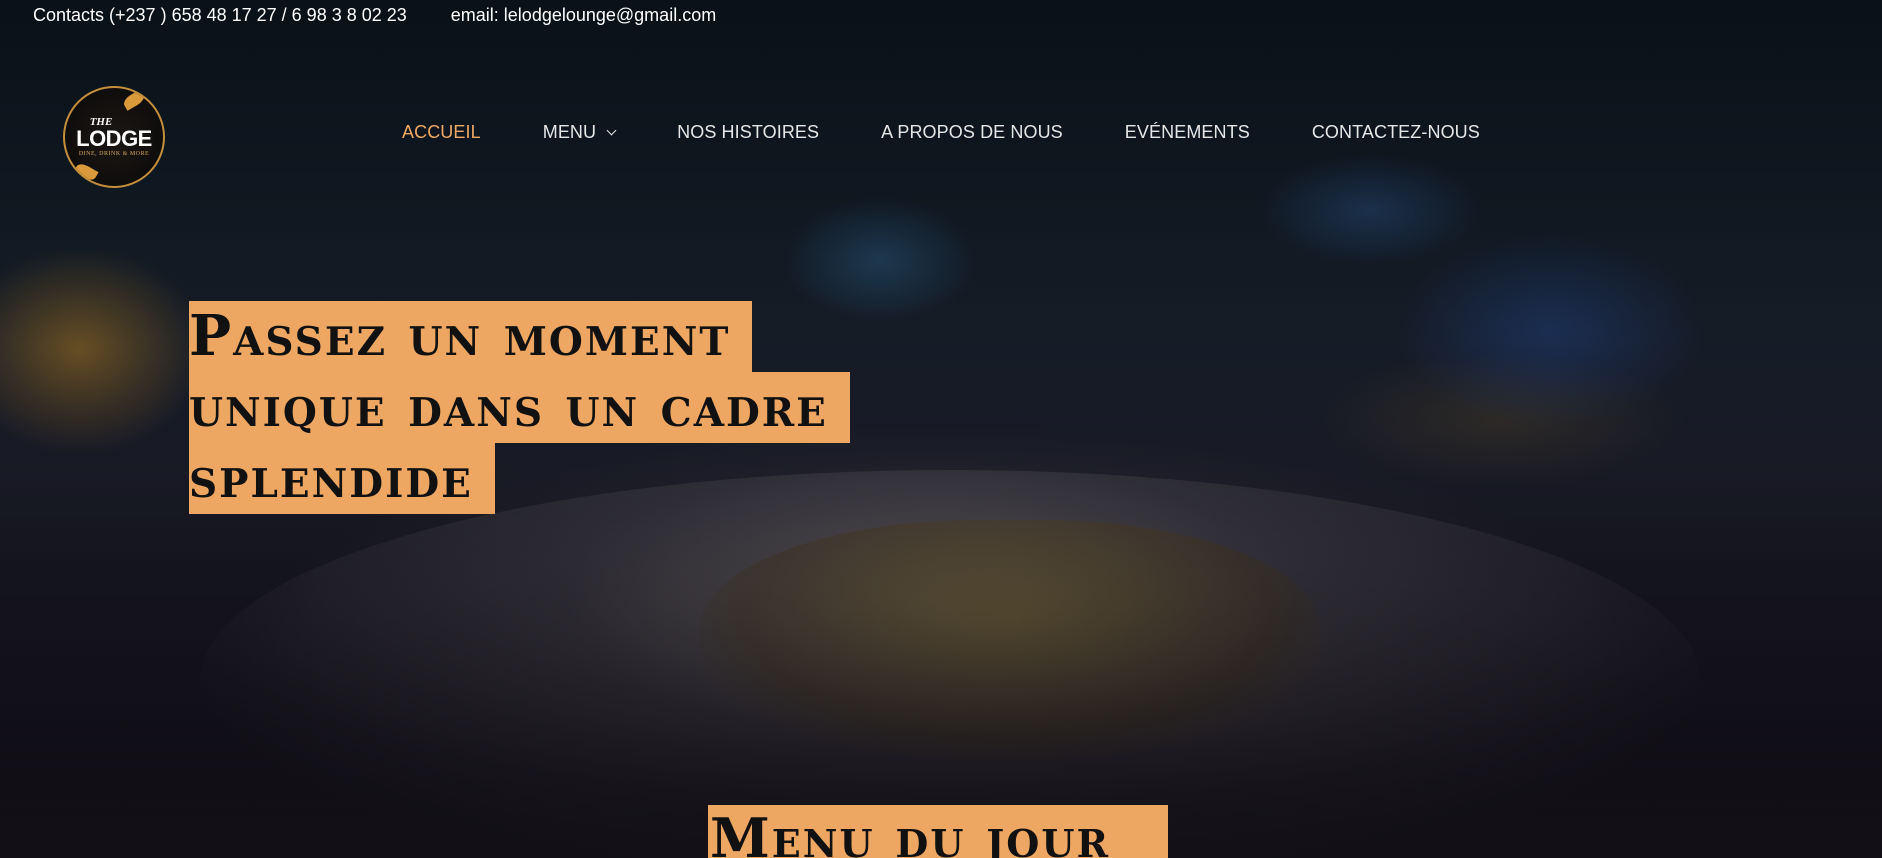  I want to click on nav-item-label: EVÉNEMENTS, so click(1187, 132).